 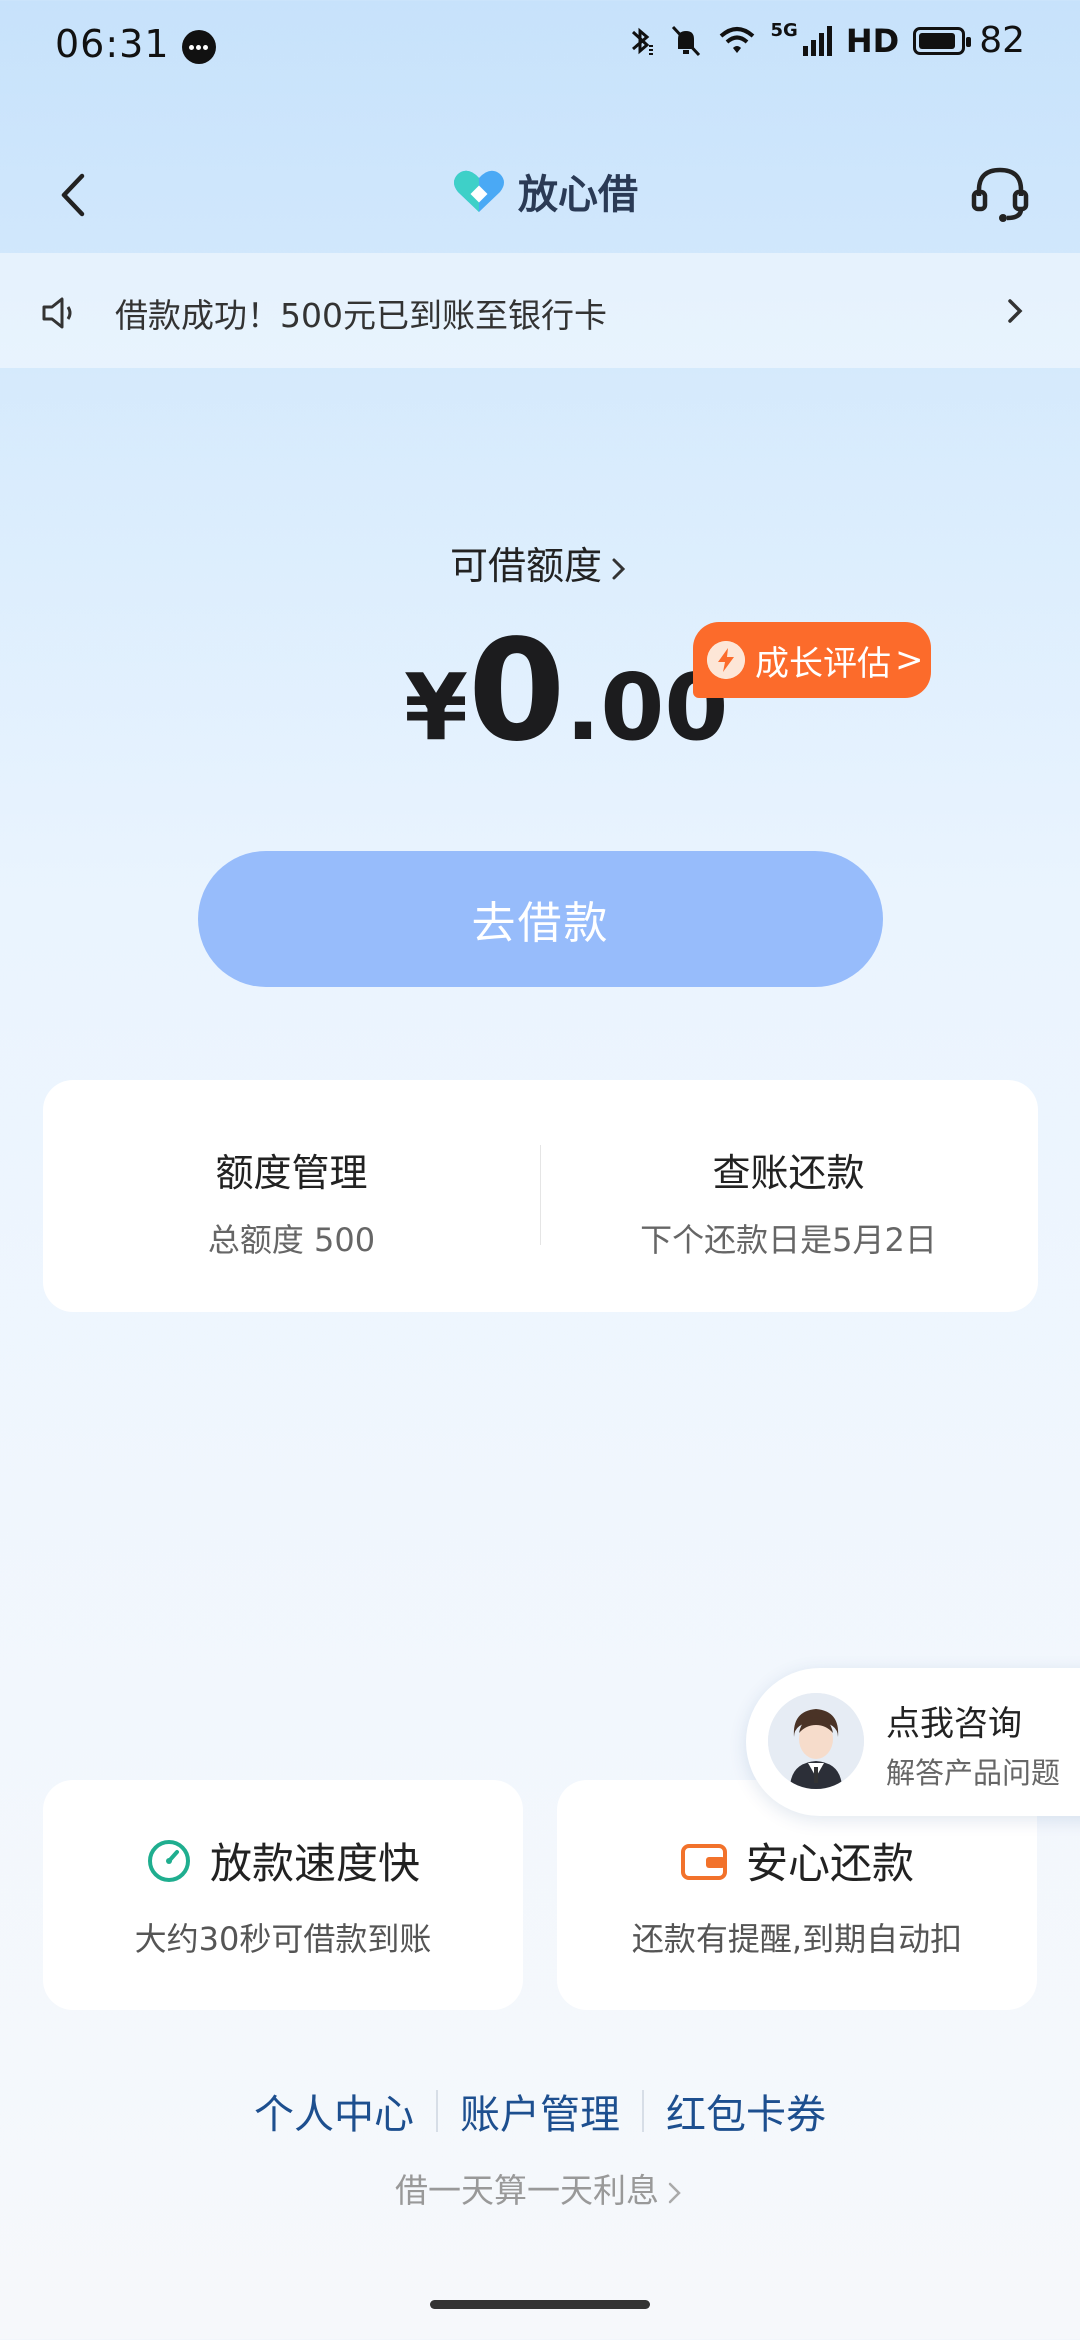 I want to click on heart-logo-icon, so click(x=479, y=191).